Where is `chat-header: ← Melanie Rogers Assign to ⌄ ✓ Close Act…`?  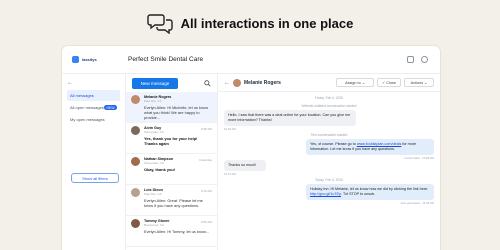 chat-header: ← Melanie Rogers Assign to ⌄ ✓ Close Act… is located at coordinates (329, 83).